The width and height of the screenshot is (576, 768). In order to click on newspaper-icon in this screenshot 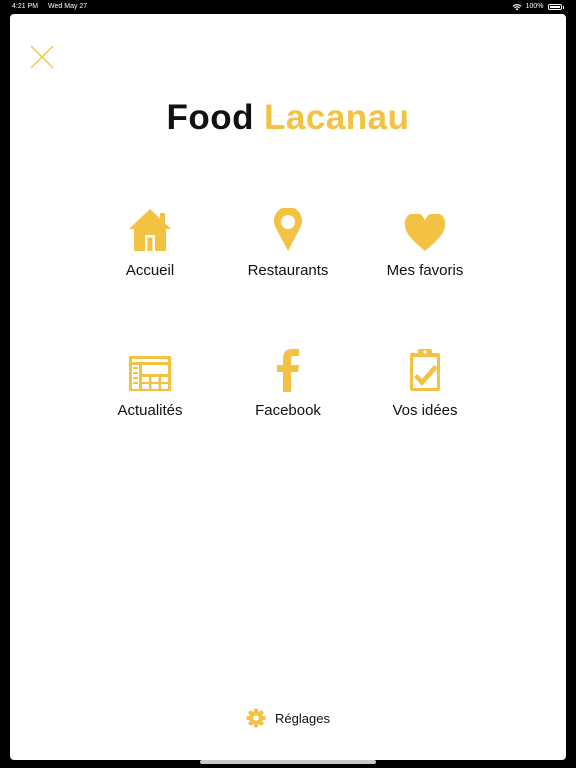, I will do `click(150, 373)`.